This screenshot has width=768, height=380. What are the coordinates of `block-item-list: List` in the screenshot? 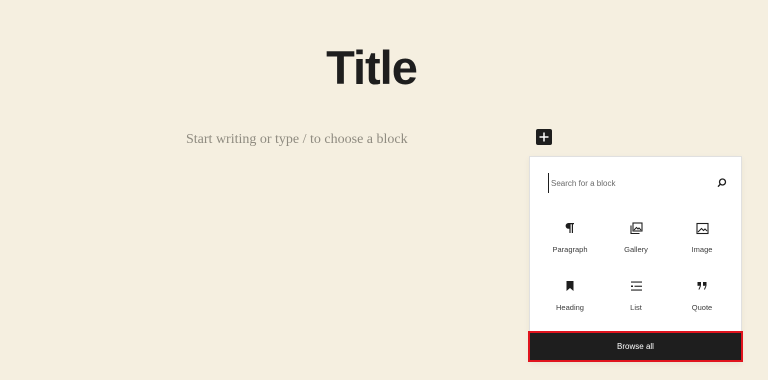 It's located at (636, 298).